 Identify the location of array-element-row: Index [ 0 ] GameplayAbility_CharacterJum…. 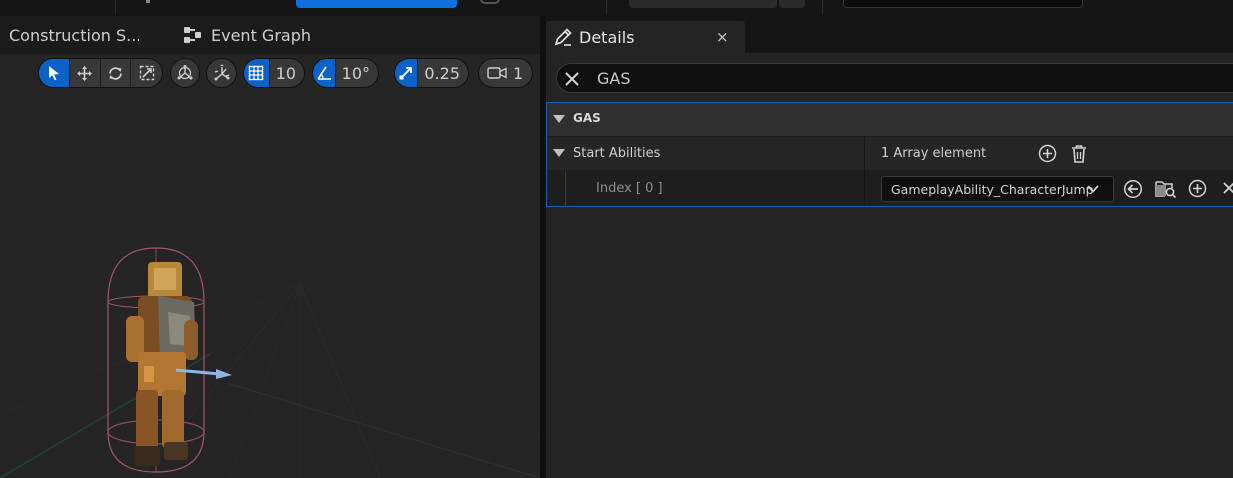
(890, 188).